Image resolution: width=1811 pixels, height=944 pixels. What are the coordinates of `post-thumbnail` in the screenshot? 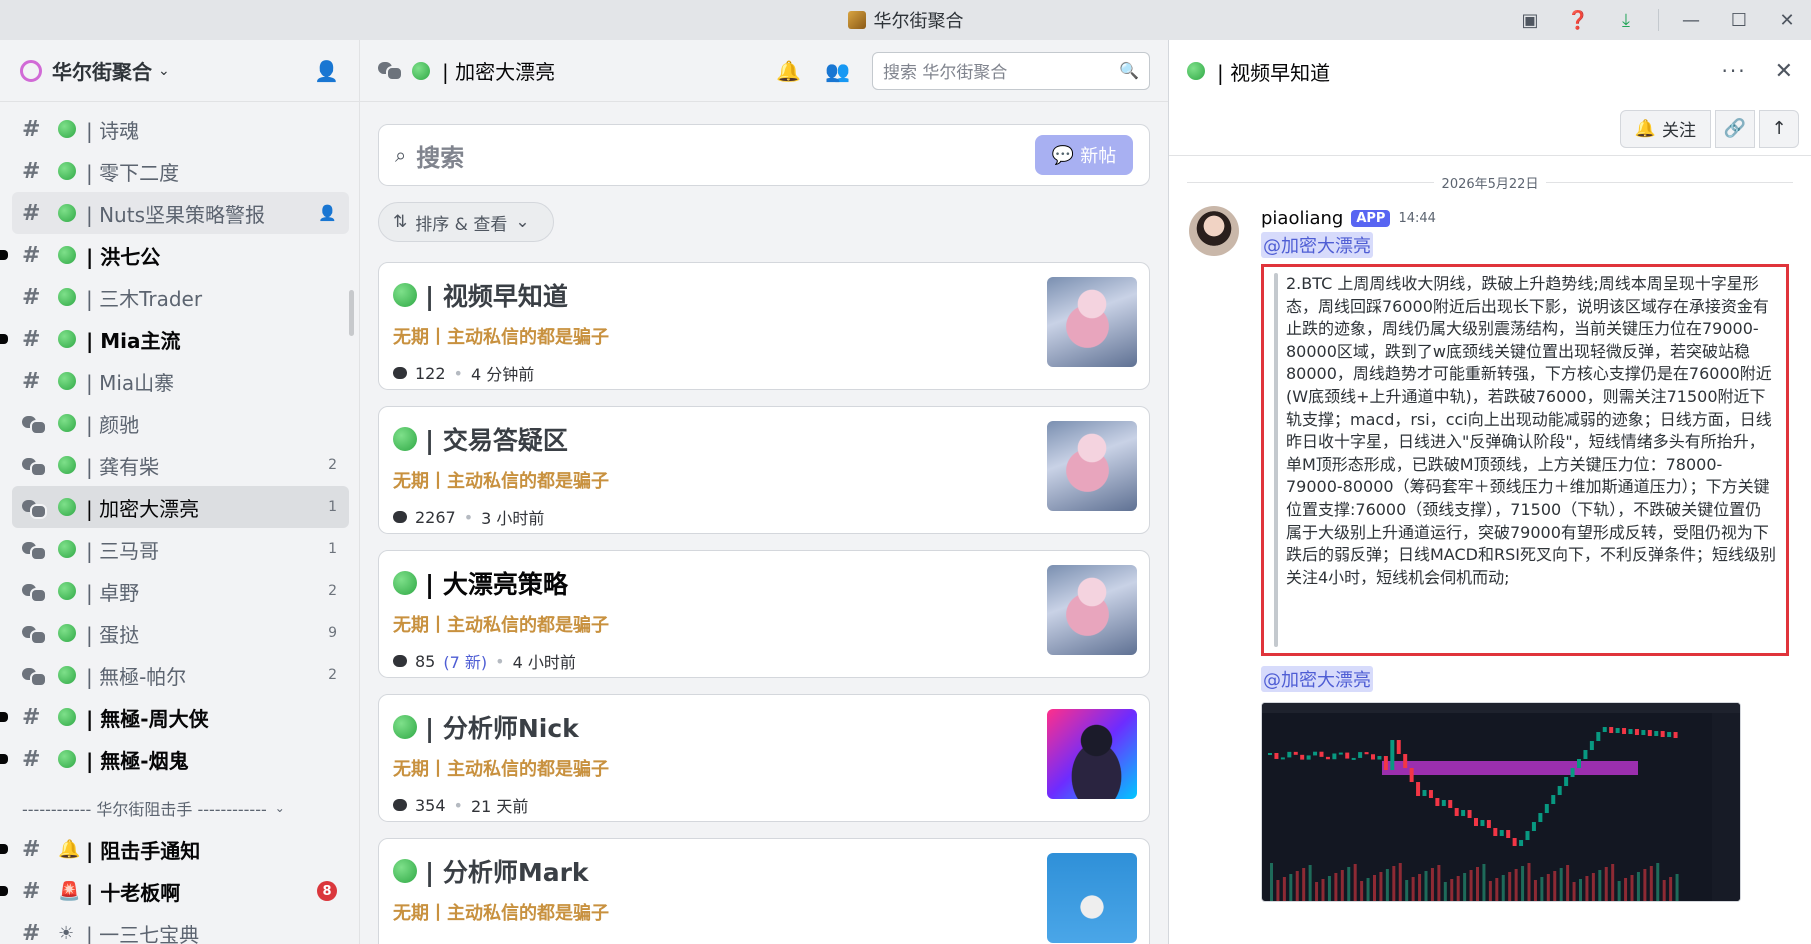 It's located at (1092, 898).